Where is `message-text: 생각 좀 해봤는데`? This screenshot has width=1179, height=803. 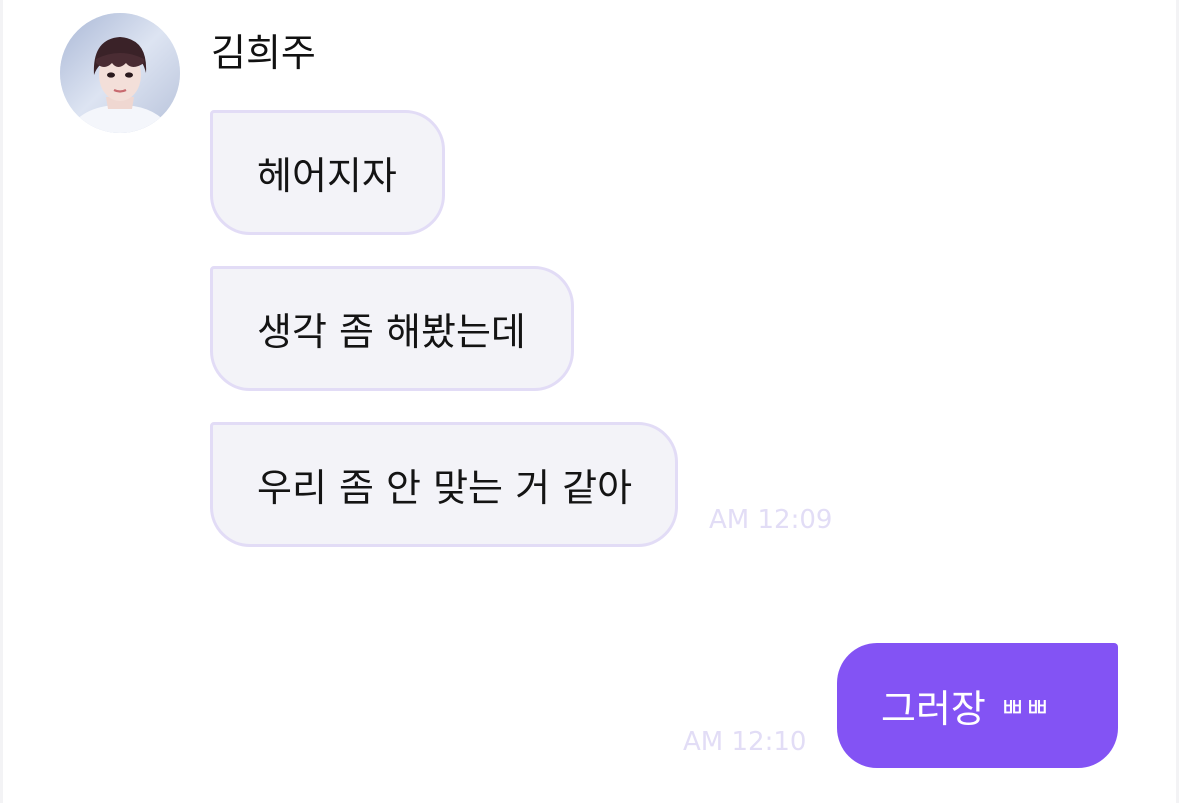
message-text: 생각 좀 해봤는데 is located at coordinates (391, 332).